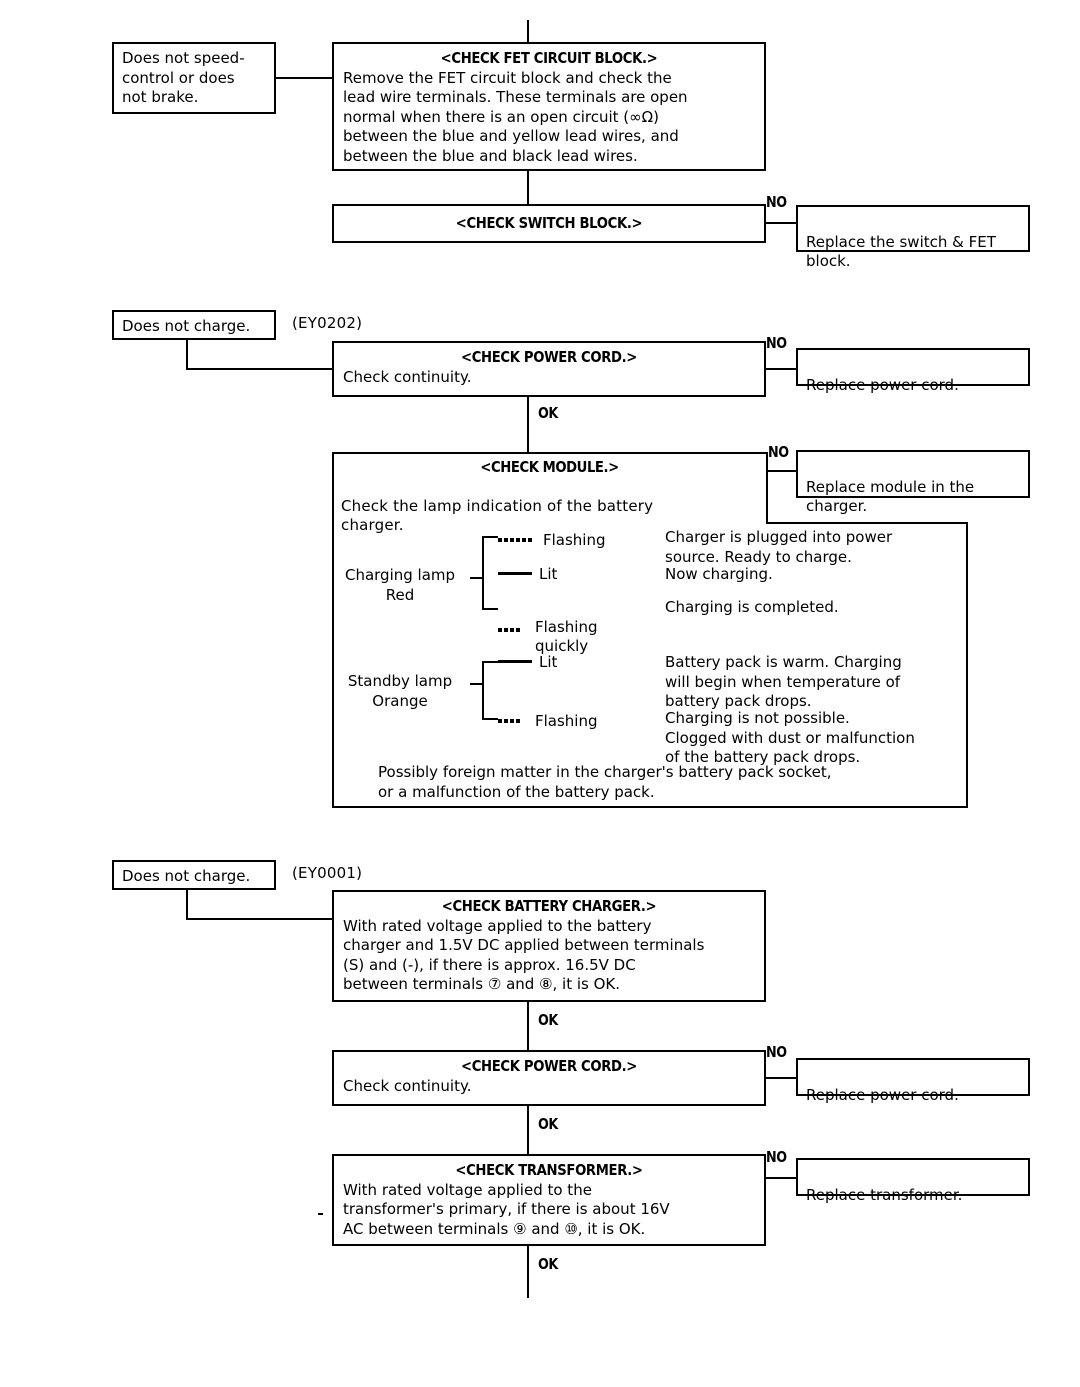  Describe the element at coordinates (528, 187) in the screenshot. I see `connector-fet-to-switch` at that location.